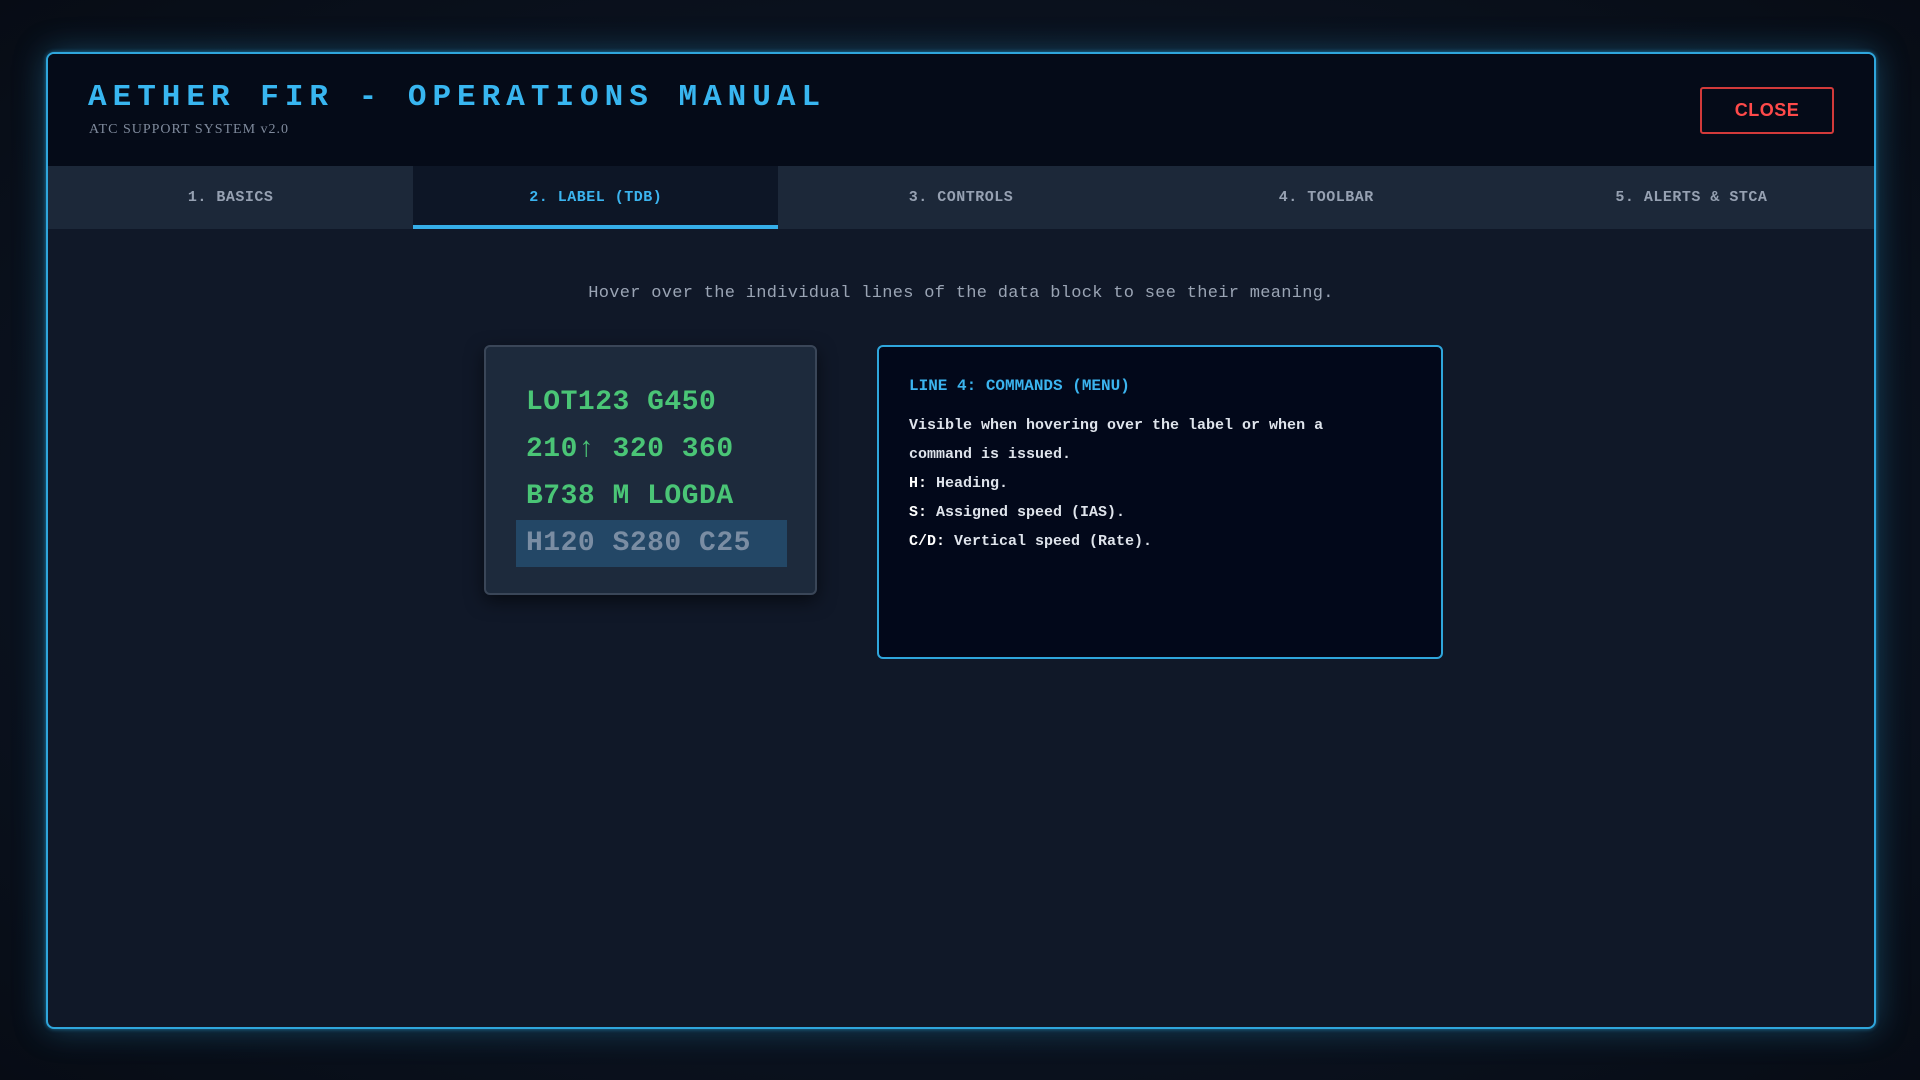  I want to click on tab-controls: 3. CONTROLS, so click(960, 197).